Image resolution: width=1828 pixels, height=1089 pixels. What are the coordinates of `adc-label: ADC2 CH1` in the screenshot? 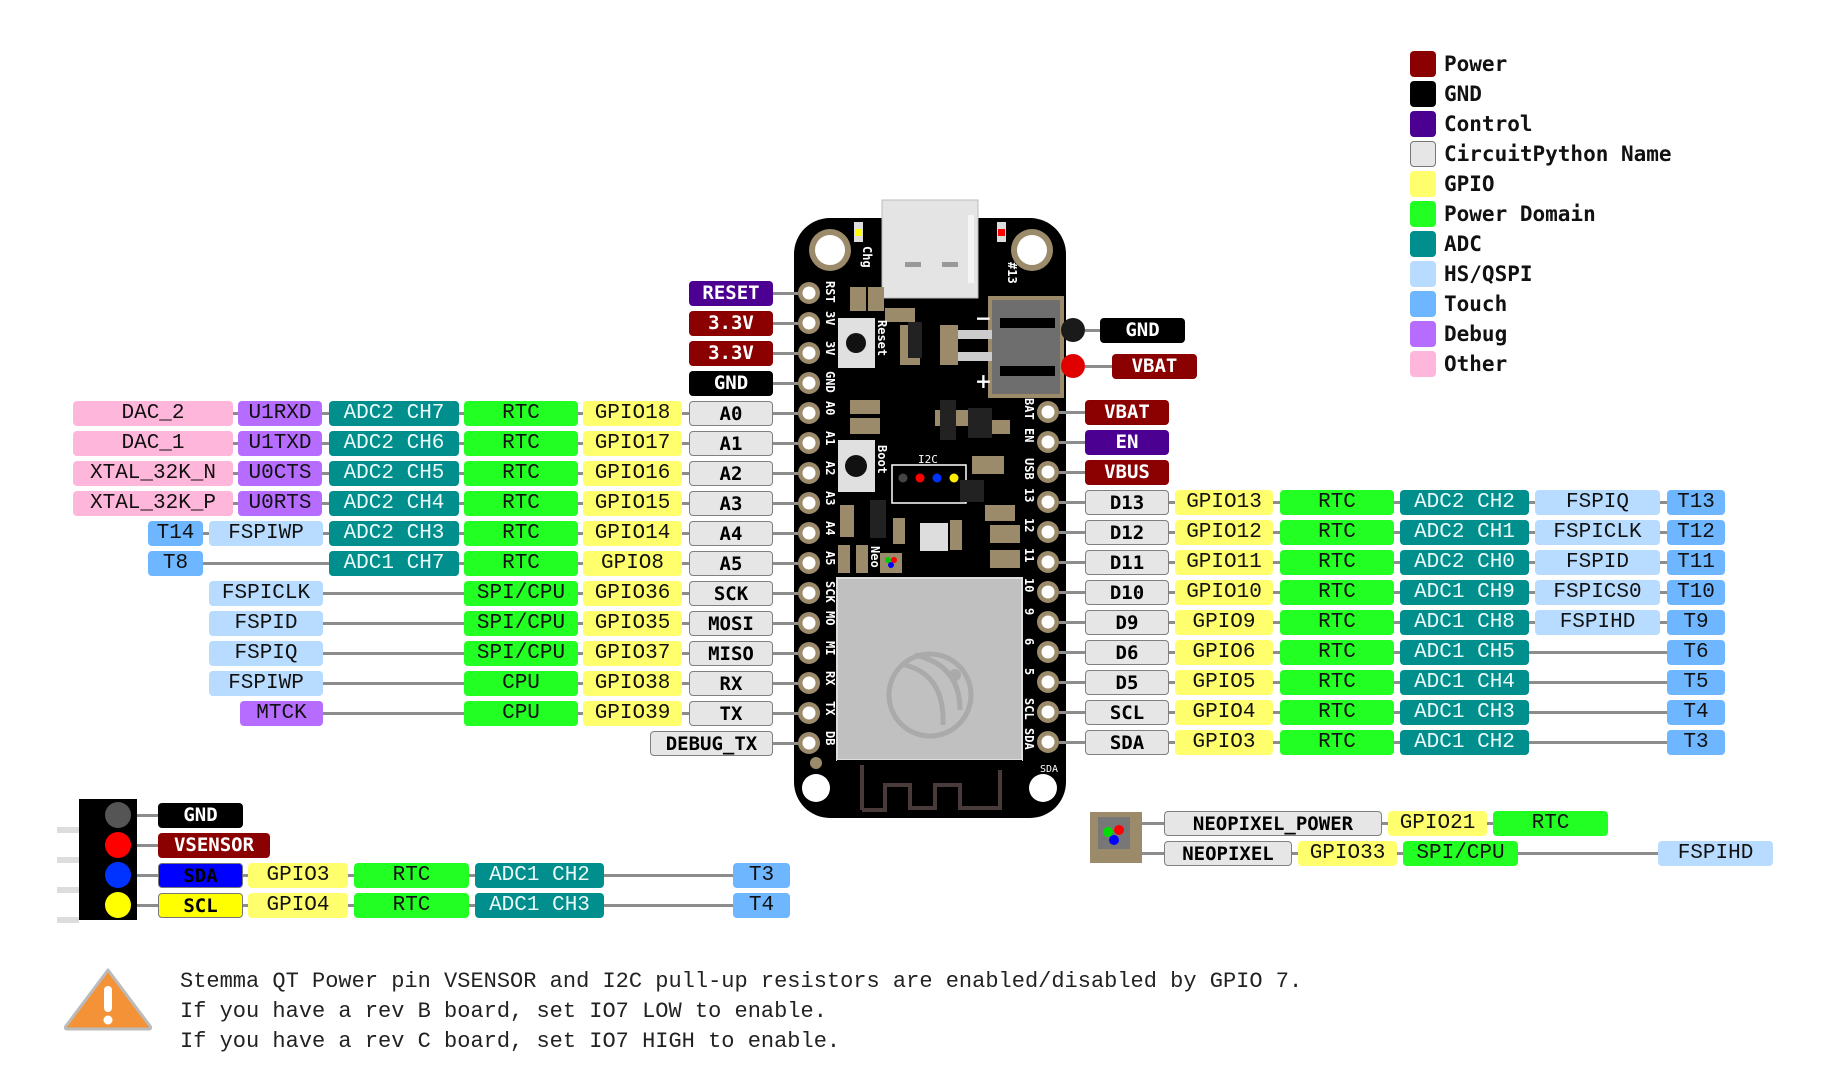 It's located at (1464, 532).